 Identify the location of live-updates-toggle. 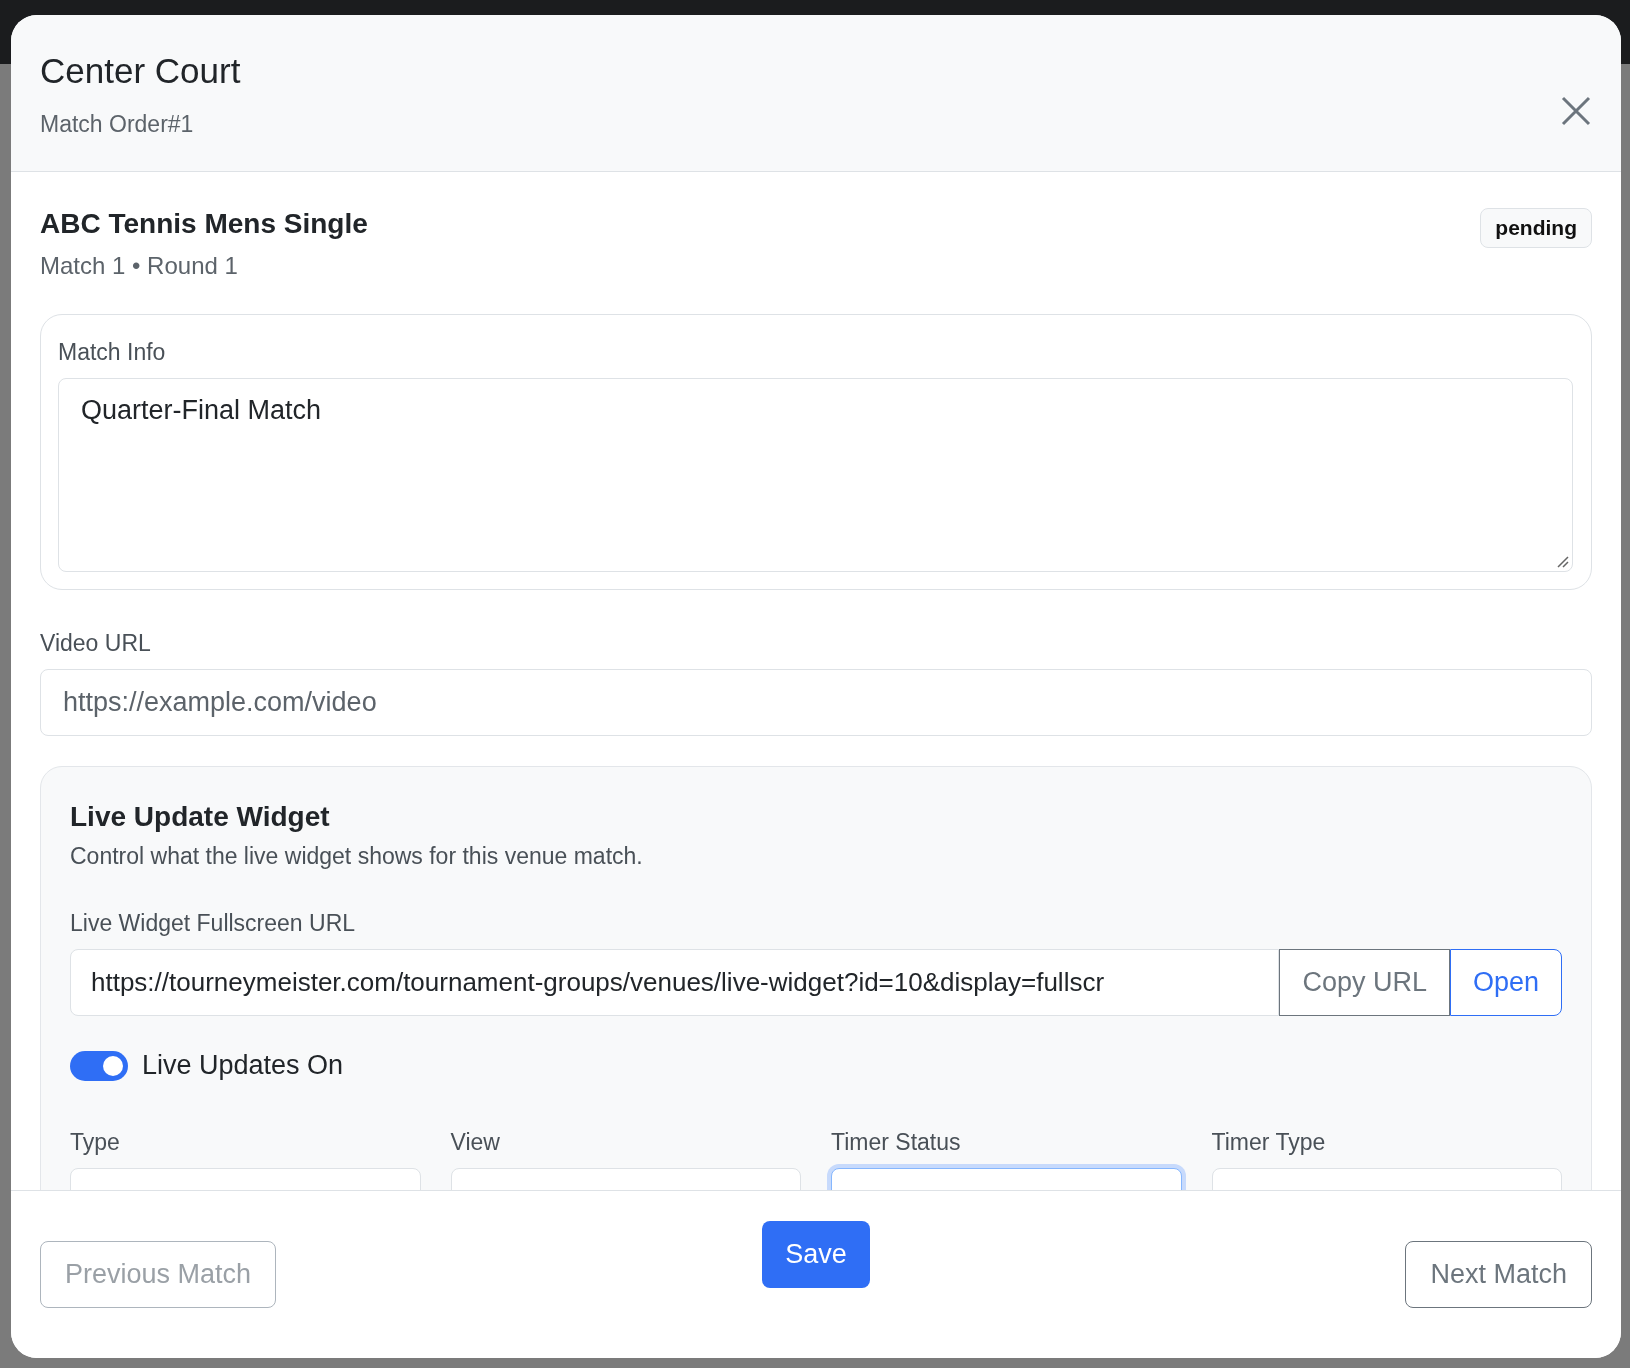
(99, 1065).